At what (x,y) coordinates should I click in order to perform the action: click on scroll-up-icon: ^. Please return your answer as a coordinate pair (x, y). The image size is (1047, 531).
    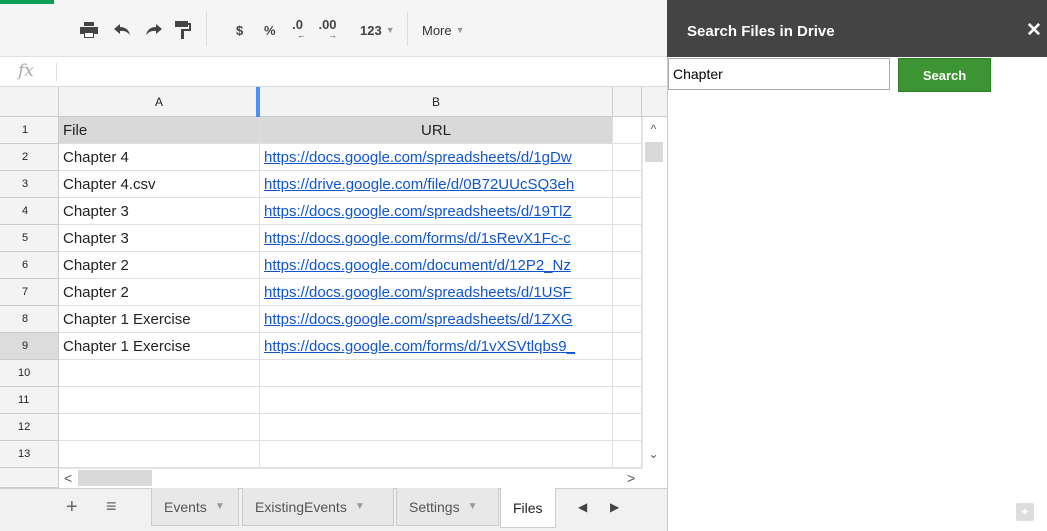
    Looking at the image, I should click on (653, 129).